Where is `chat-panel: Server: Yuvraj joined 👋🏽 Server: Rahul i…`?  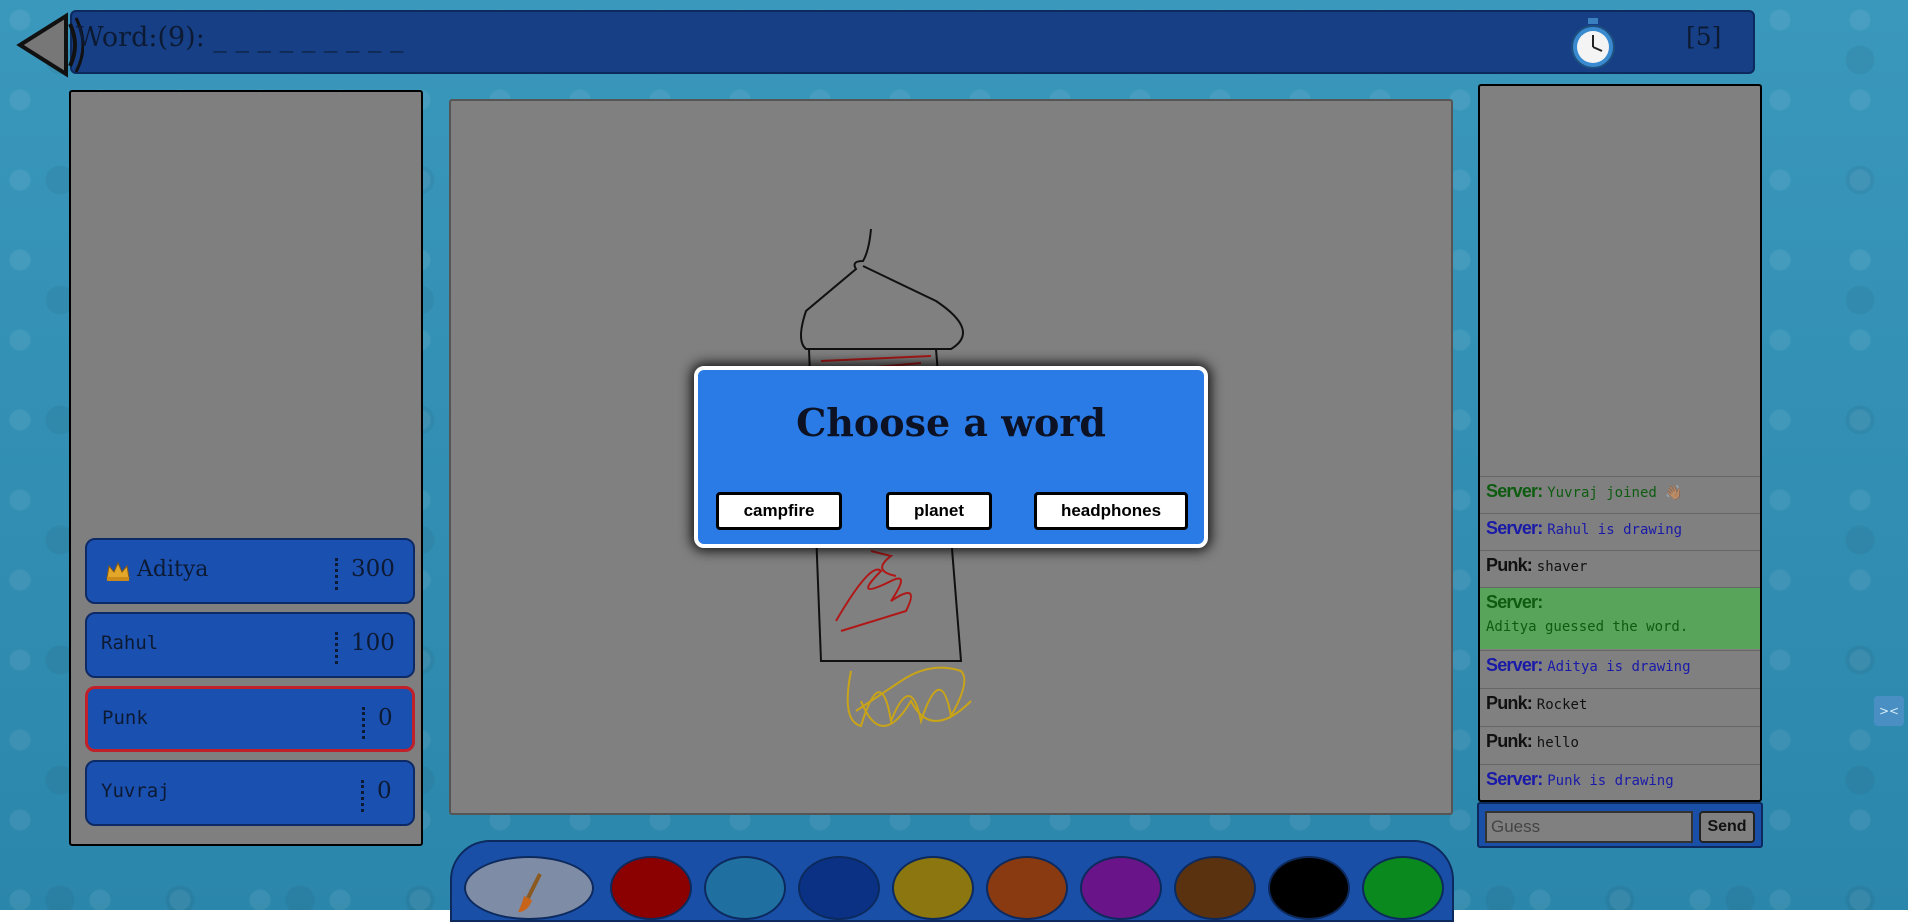 chat-panel: Server: Yuvraj joined 👋🏽 Server: Rahul i… is located at coordinates (1620, 443).